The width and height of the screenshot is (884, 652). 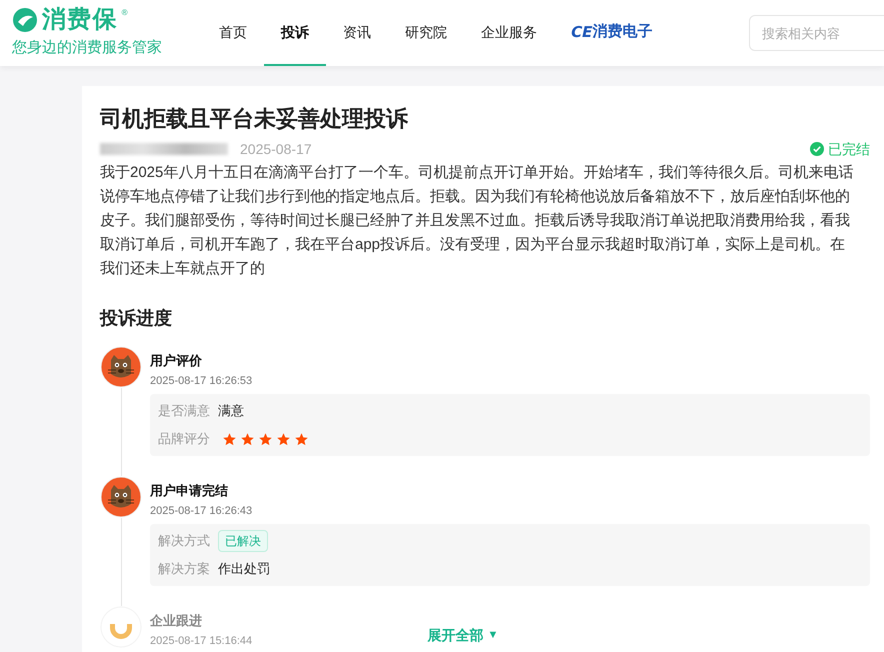 I want to click on field-value: 满意, so click(x=231, y=411).